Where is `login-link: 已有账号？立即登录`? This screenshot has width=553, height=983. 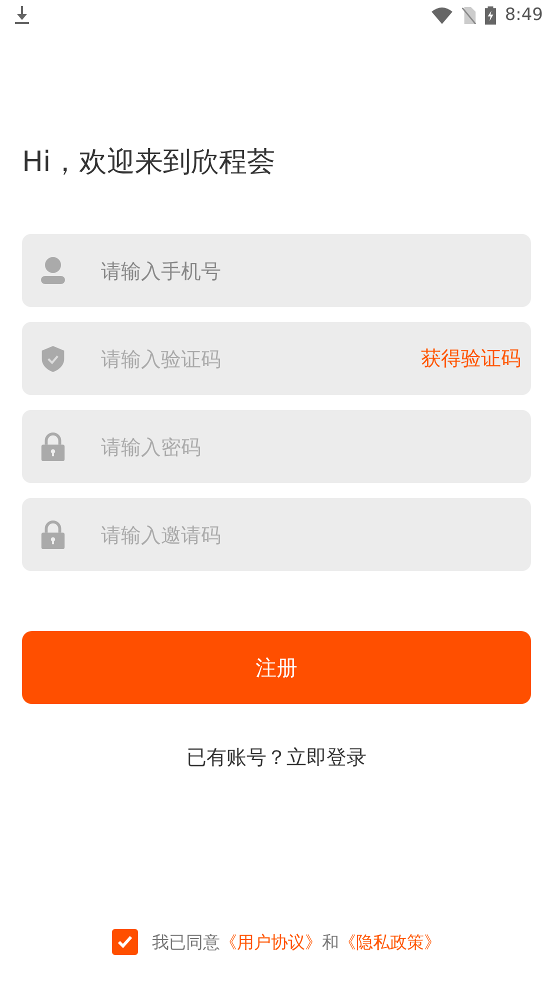 login-link: 已有账号？立即登录 is located at coordinates (276, 757).